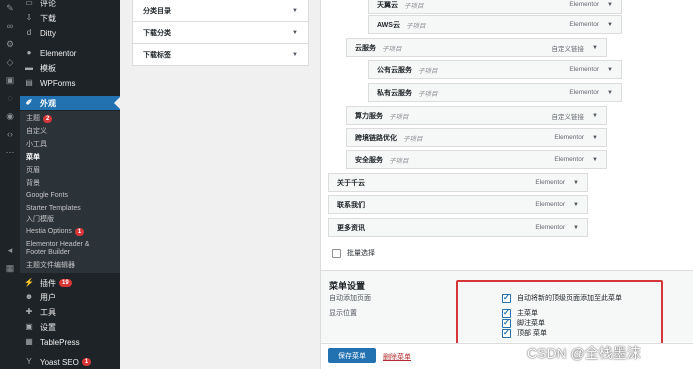 The image size is (693, 369). What do you see at coordinates (36, 145) in the screenshot?
I see `submenu-widgets: 小工具` at bounding box center [36, 145].